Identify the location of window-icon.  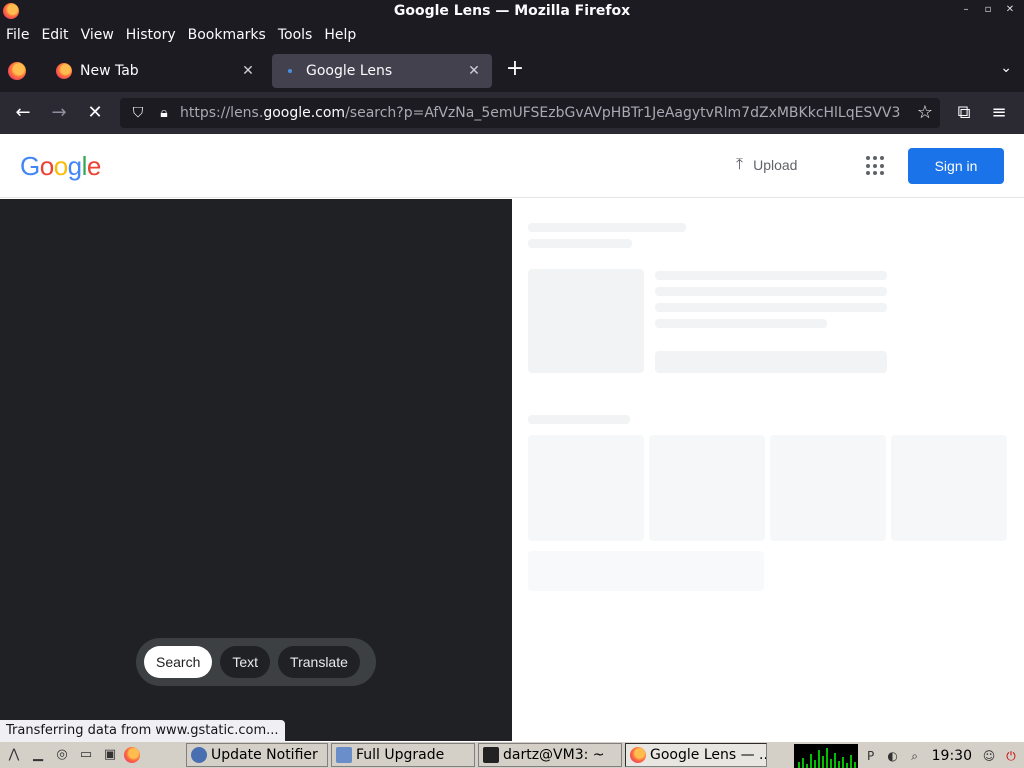
(344, 755).